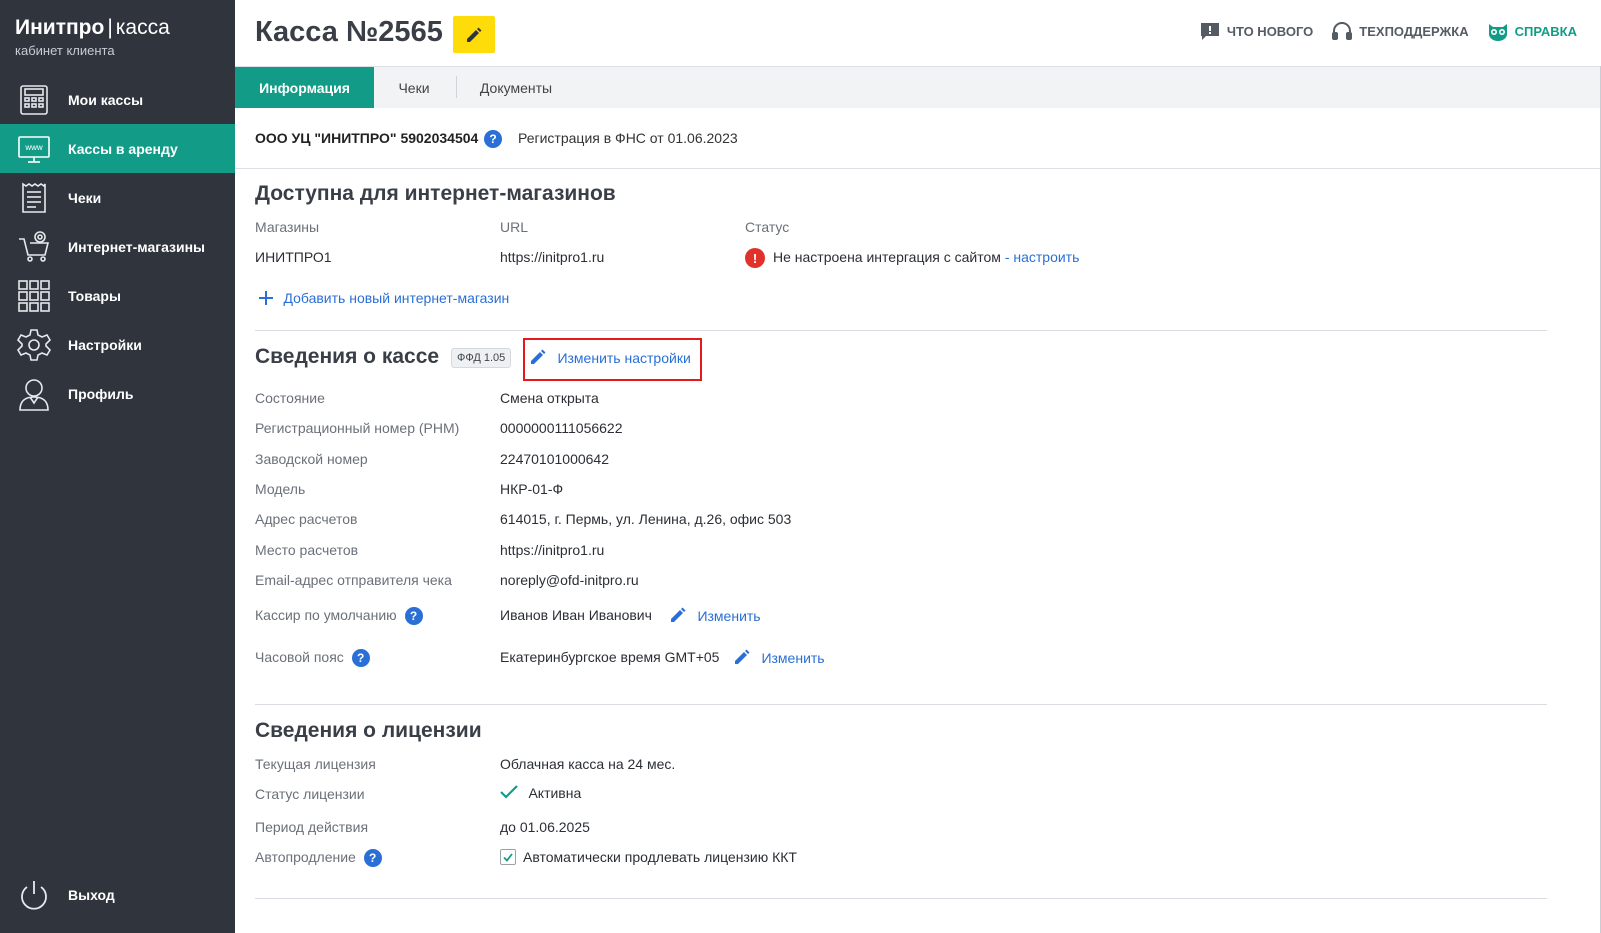 This screenshot has width=1601, height=933. What do you see at coordinates (307, 550) in the screenshot?
I see `place-label: Место расчетов` at bounding box center [307, 550].